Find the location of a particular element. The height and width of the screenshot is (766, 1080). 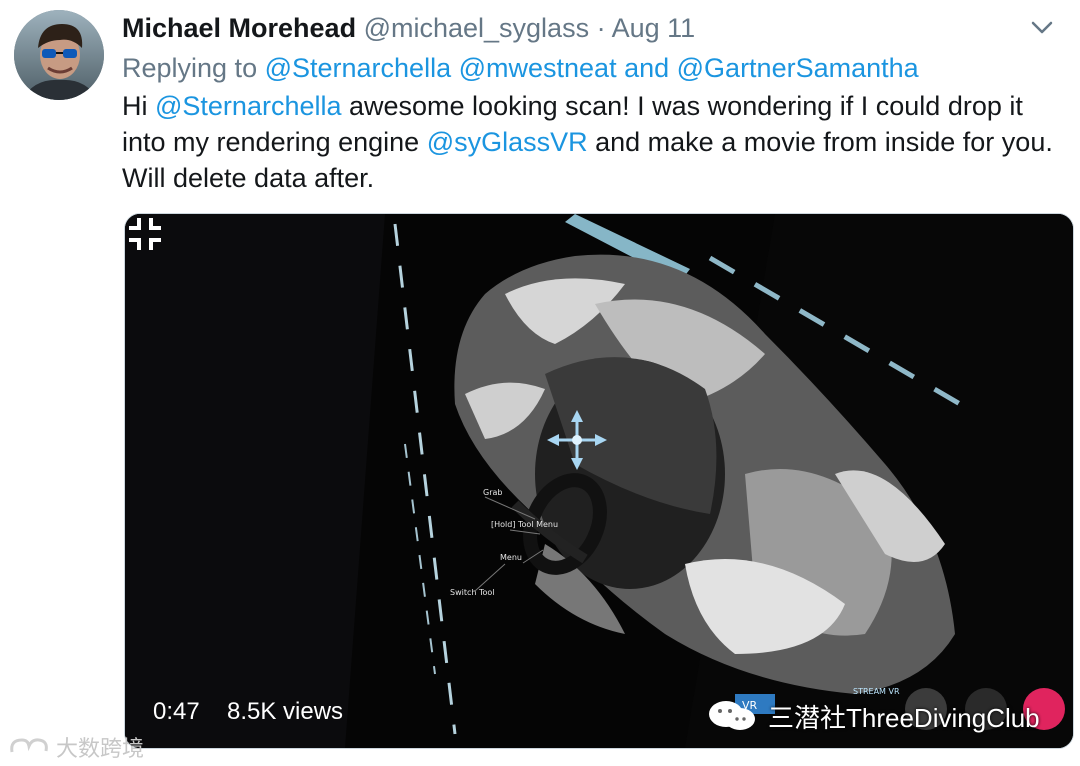

reply-mention-mwestneat: @mwestneat is located at coordinates (538, 68).